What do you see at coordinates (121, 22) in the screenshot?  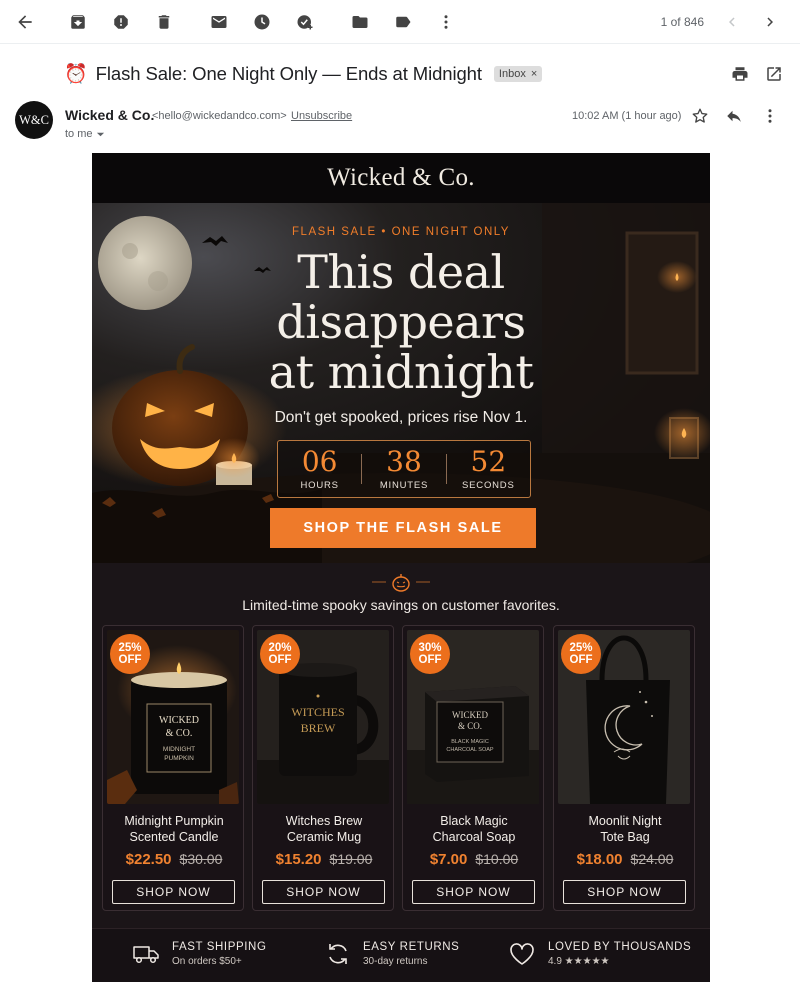 I see `report-spam-icon` at bounding box center [121, 22].